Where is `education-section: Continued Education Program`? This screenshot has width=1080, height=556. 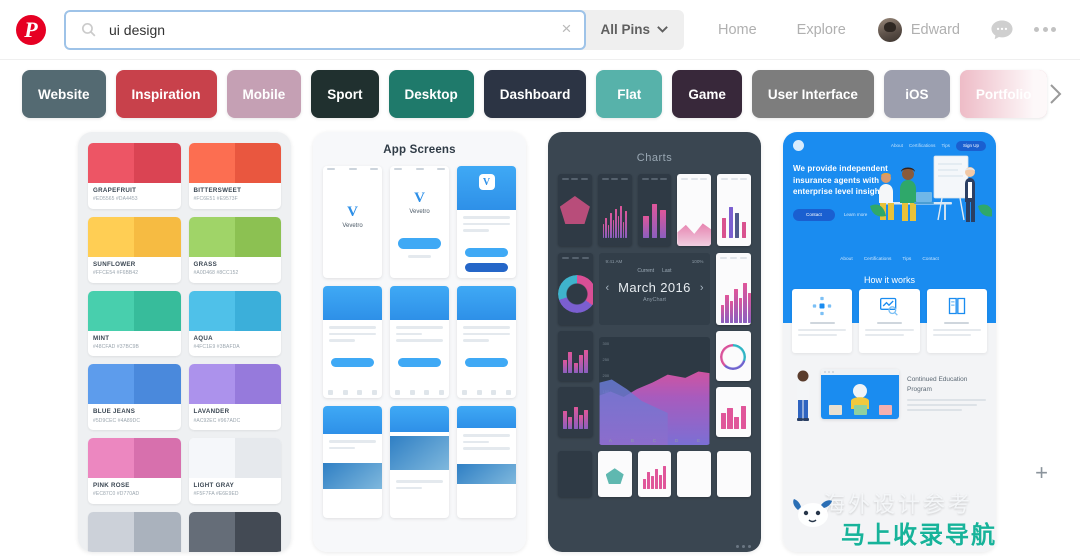
education-section: Continued Education Program is located at coordinates (889, 387).